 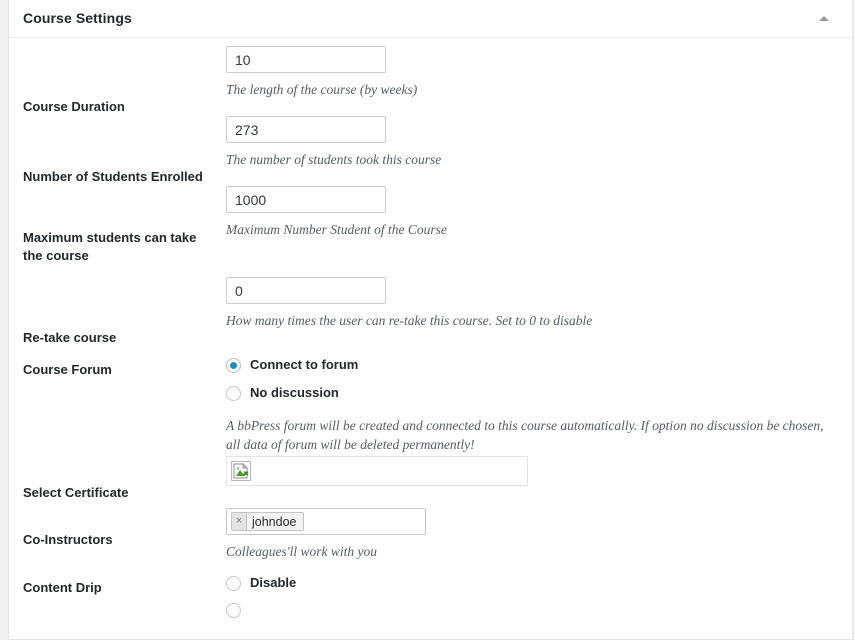 What do you see at coordinates (539, 596) in the screenshot?
I see `field-content-drip: Disable` at bounding box center [539, 596].